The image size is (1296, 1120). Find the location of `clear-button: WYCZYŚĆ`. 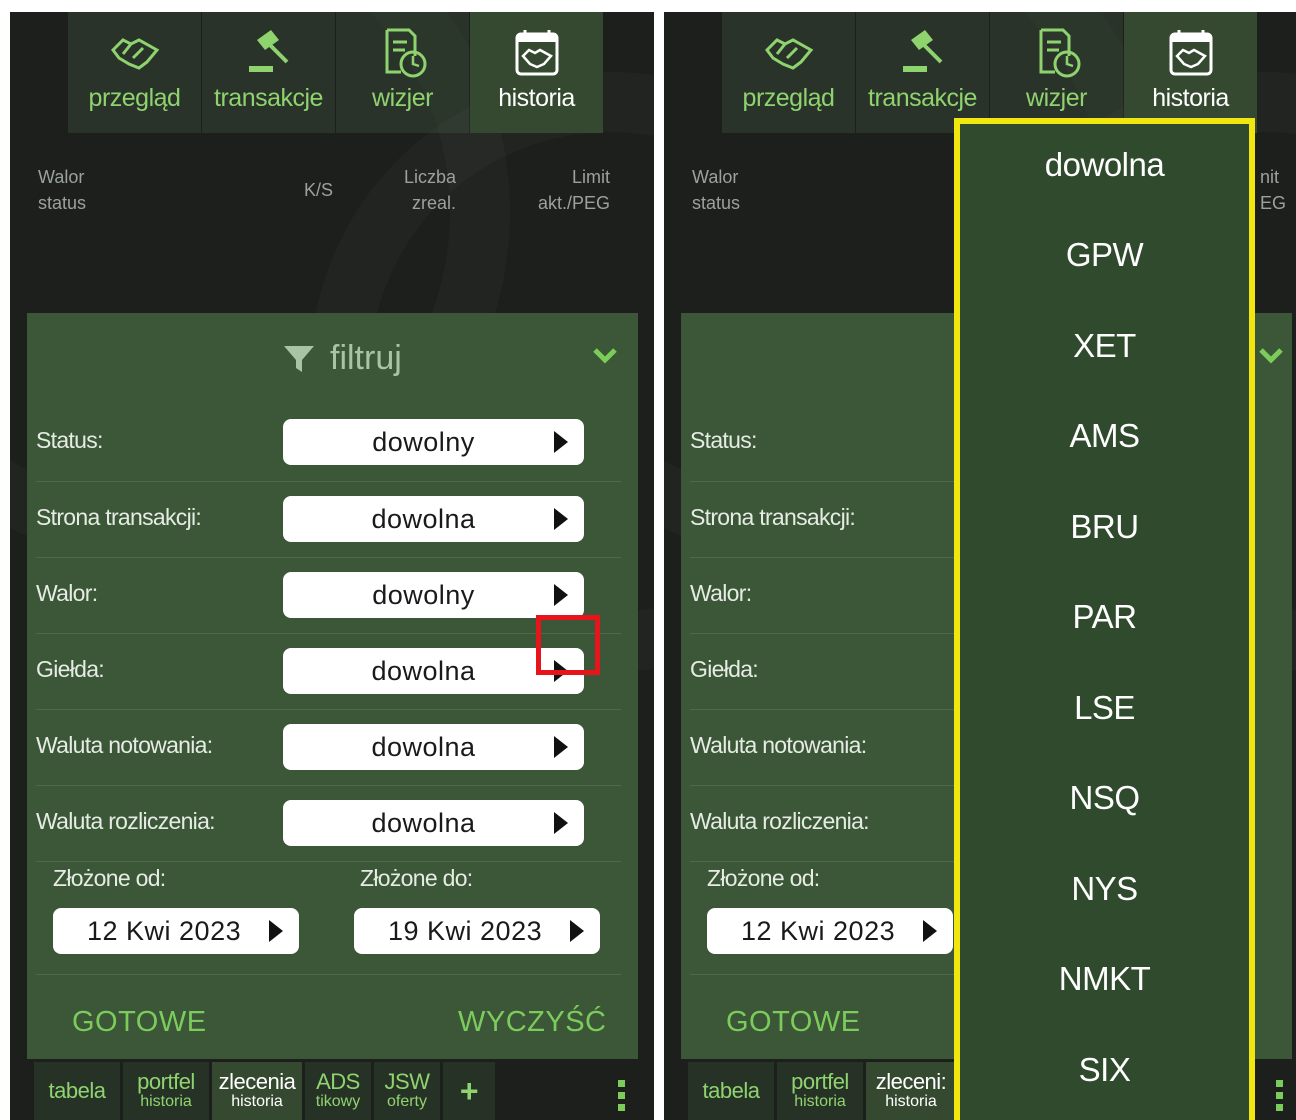

clear-button: WYCZYŚĆ is located at coordinates (532, 1022).